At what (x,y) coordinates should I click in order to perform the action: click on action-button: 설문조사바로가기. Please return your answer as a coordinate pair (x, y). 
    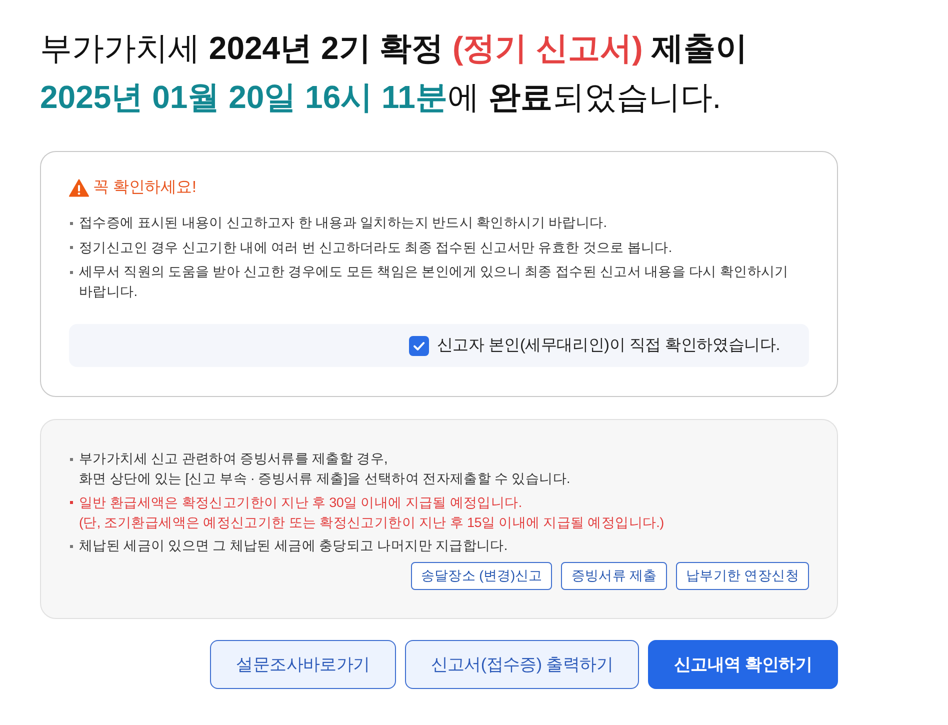
    Looking at the image, I should click on (303, 664).